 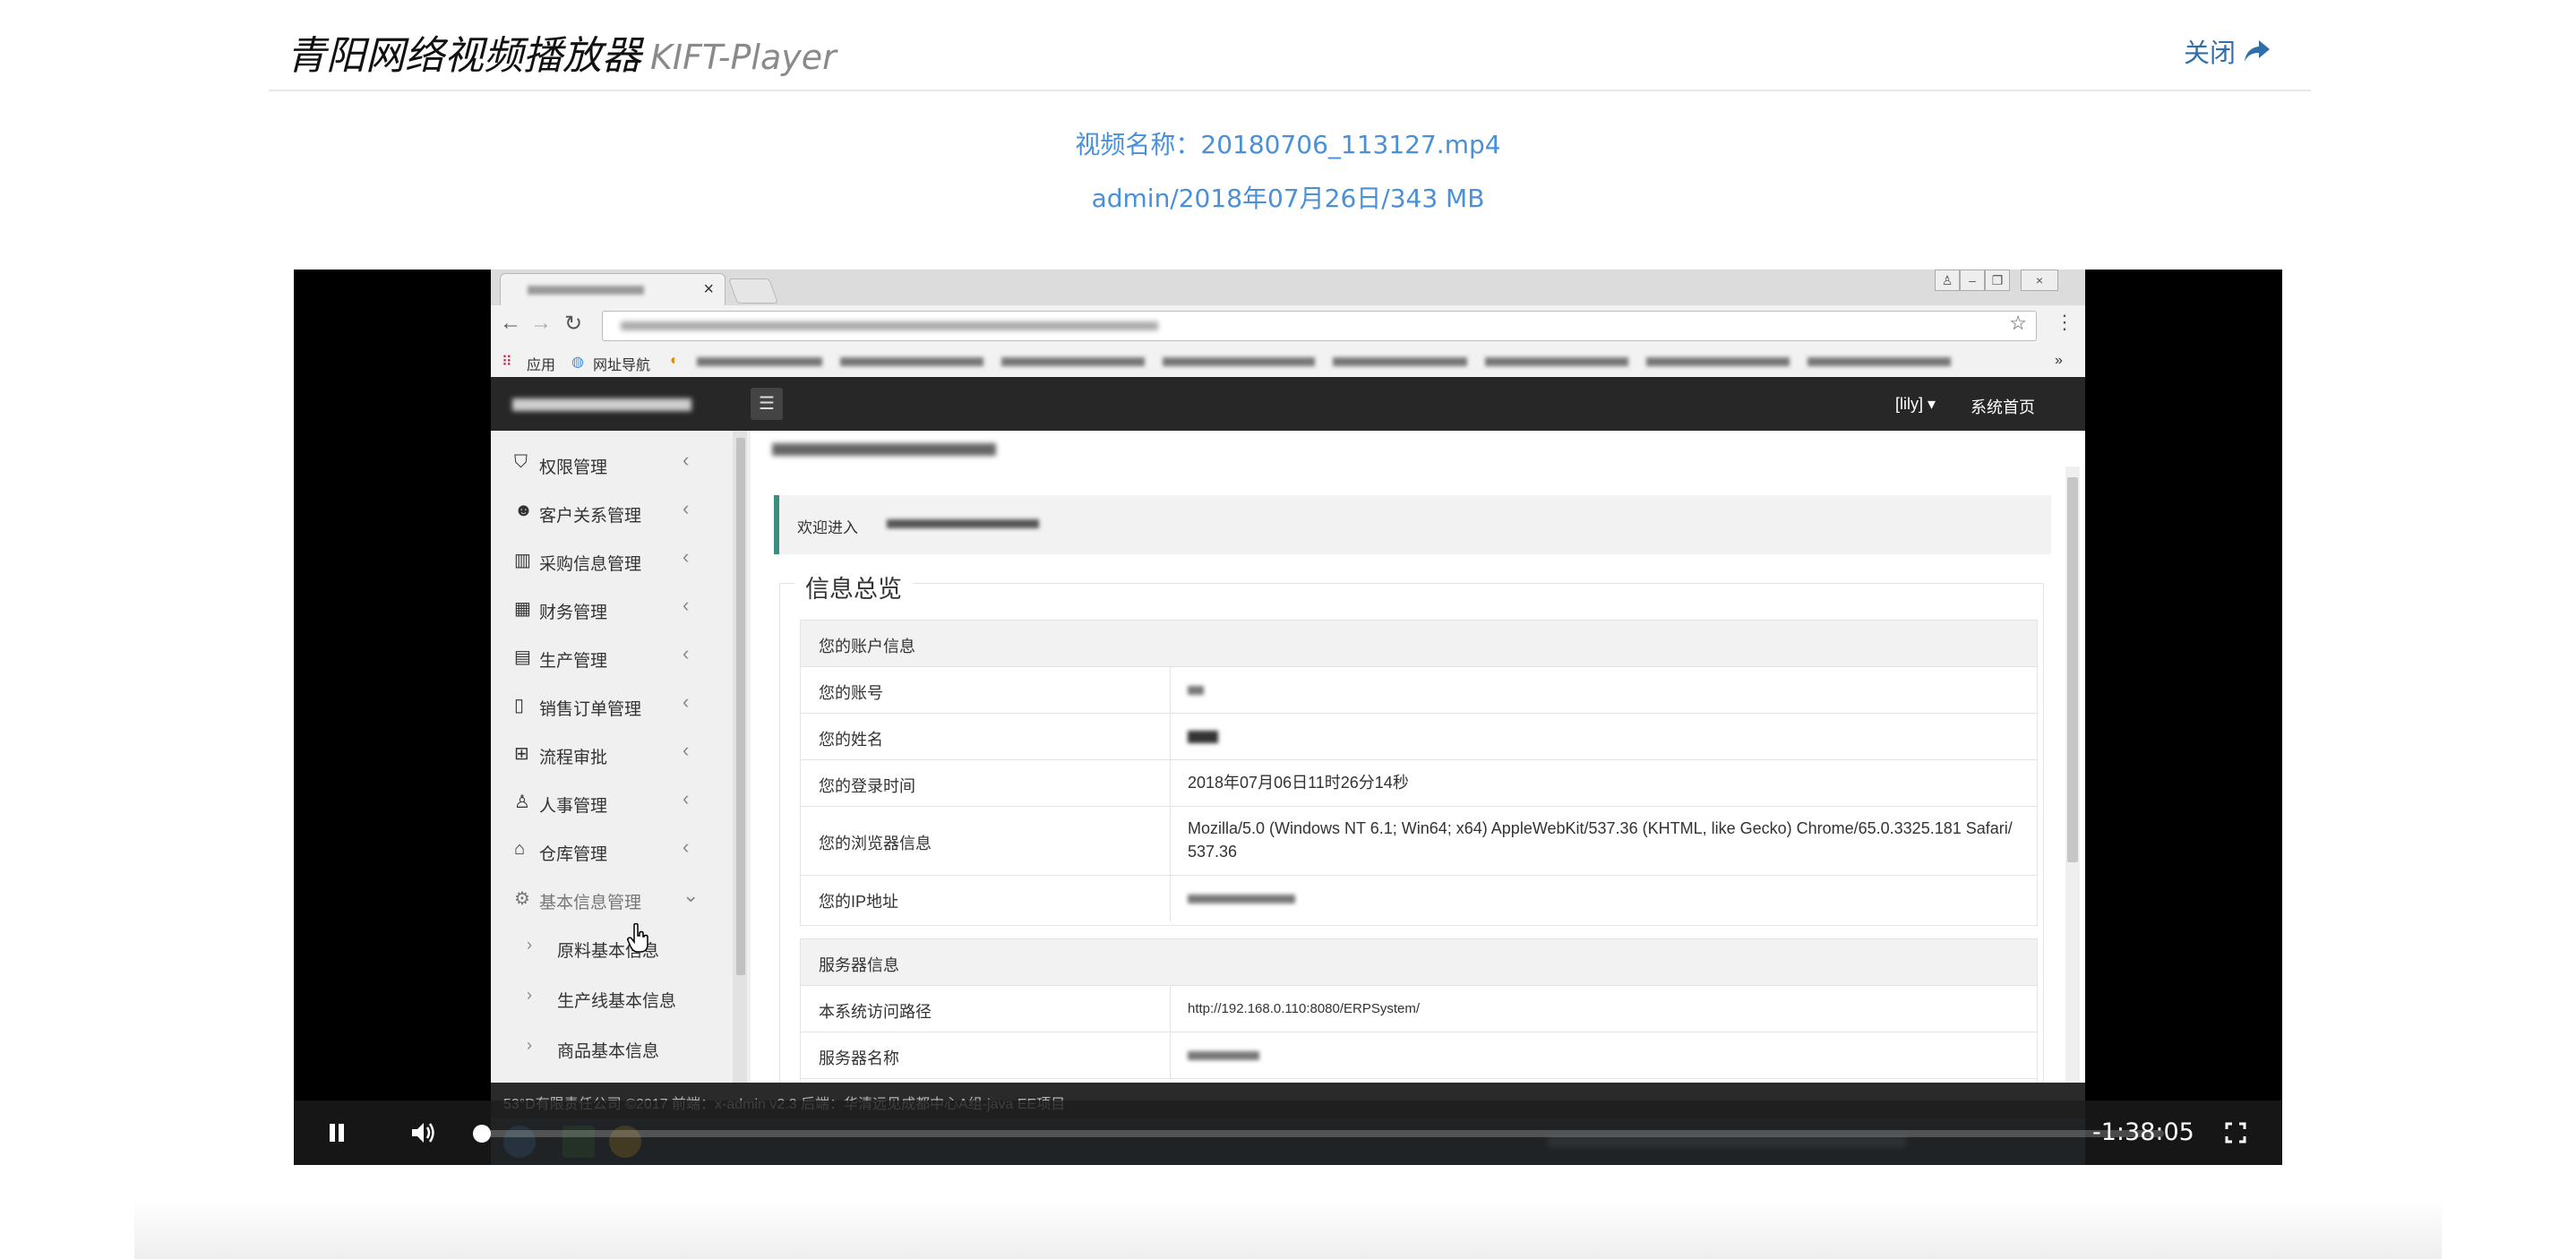 What do you see at coordinates (519, 705) in the screenshot?
I see `receipt-icon: ▯` at bounding box center [519, 705].